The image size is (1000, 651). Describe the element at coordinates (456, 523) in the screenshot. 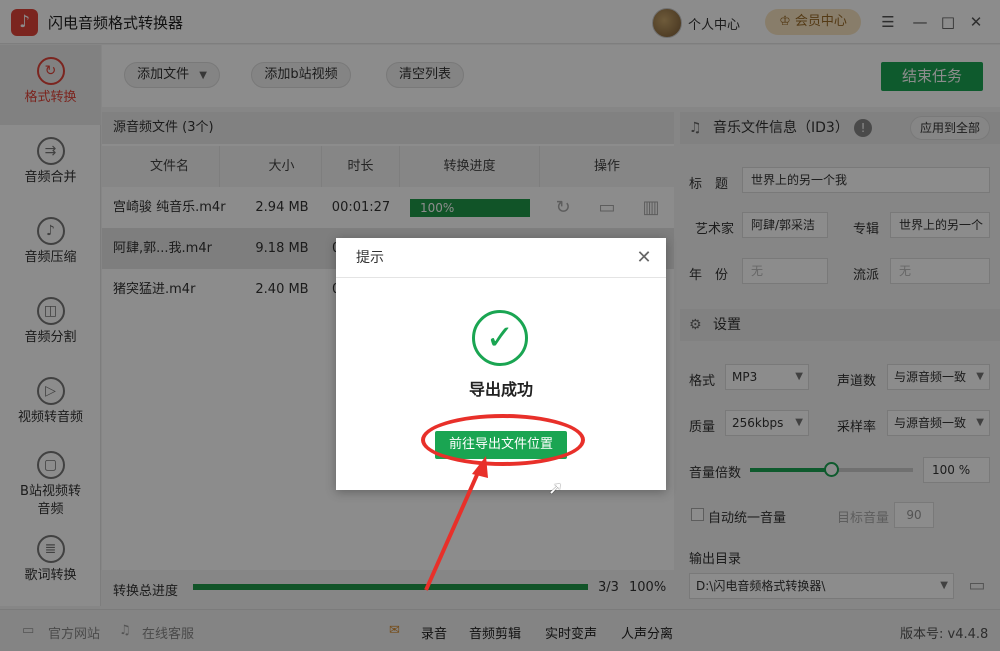

I see `annotation-arrow` at that location.